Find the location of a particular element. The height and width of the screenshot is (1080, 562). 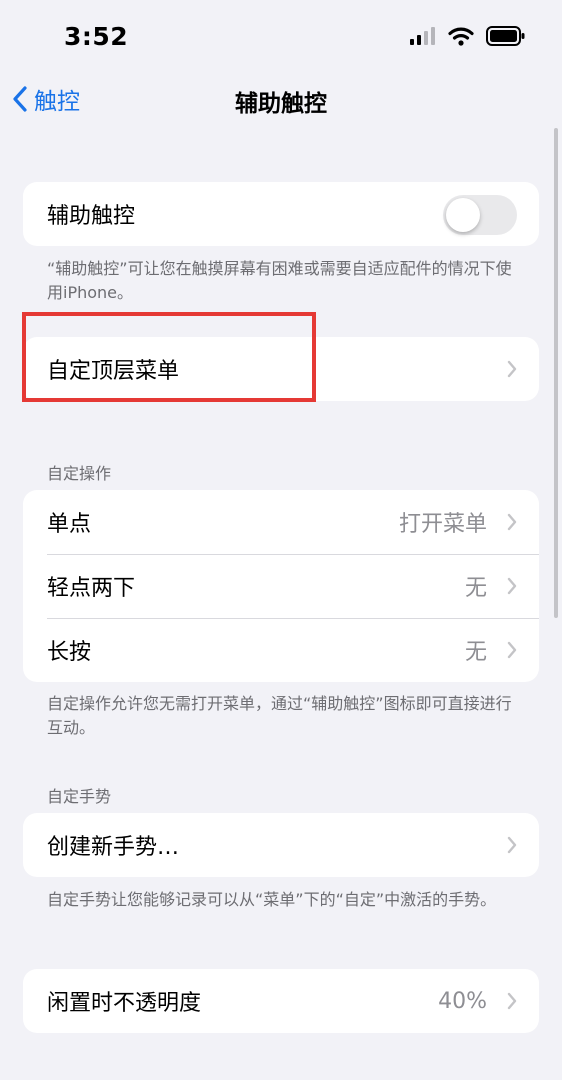

long-press-label: 长按 is located at coordinates (69, 652).